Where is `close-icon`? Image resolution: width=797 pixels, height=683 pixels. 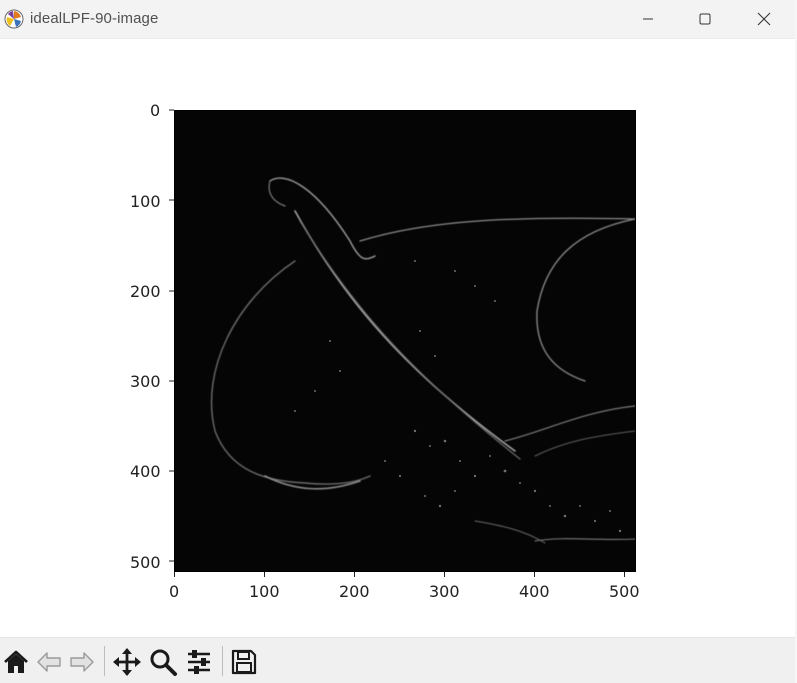 close-icon is located at coordinates (764, 19).